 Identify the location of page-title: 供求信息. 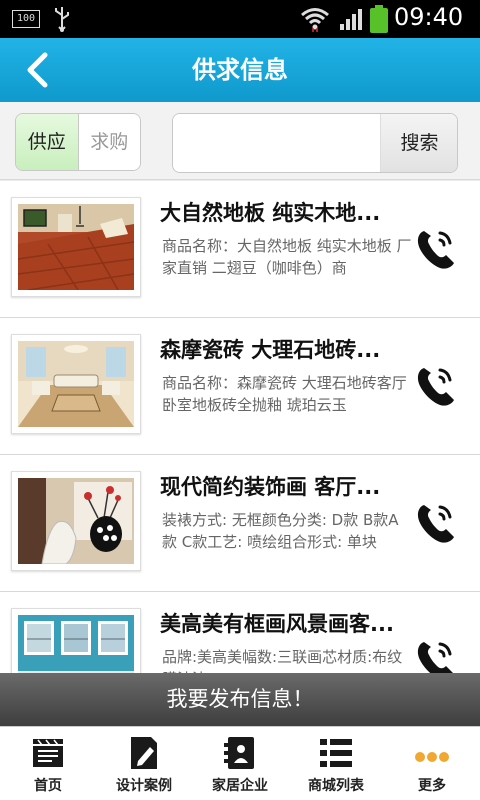
(240, 70).